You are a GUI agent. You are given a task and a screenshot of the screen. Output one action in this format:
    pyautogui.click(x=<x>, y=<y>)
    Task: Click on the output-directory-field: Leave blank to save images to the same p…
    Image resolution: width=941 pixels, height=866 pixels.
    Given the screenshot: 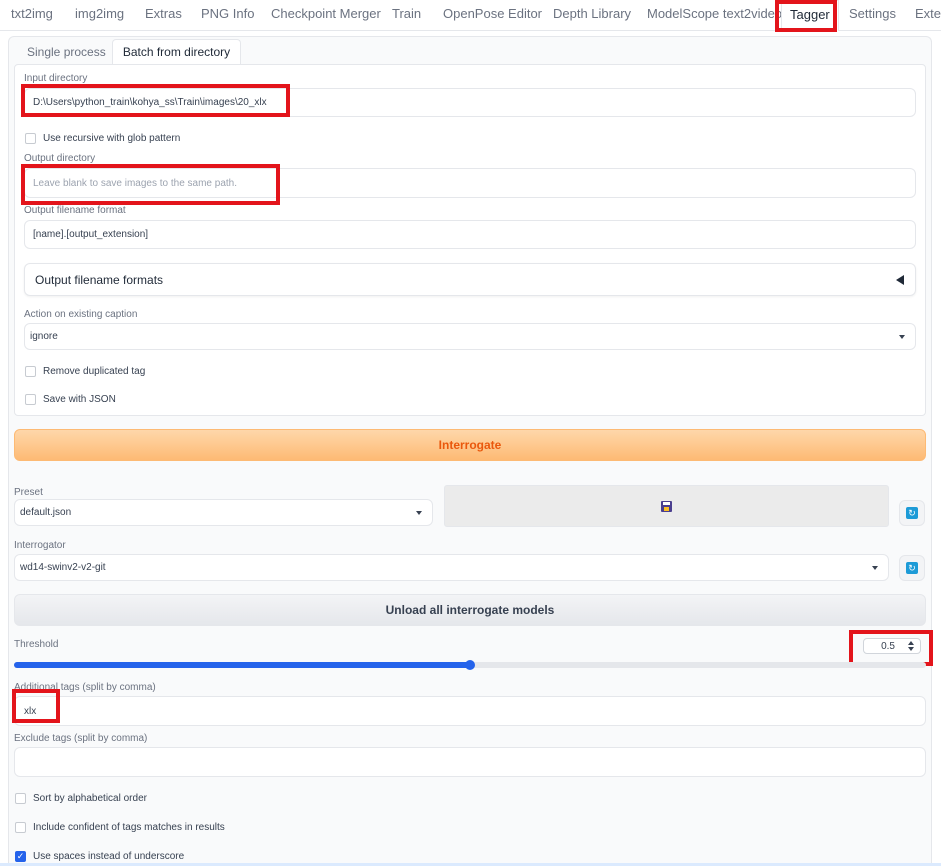 What is the action you would take?
    pyautogui.click(x=470, y=183)
    